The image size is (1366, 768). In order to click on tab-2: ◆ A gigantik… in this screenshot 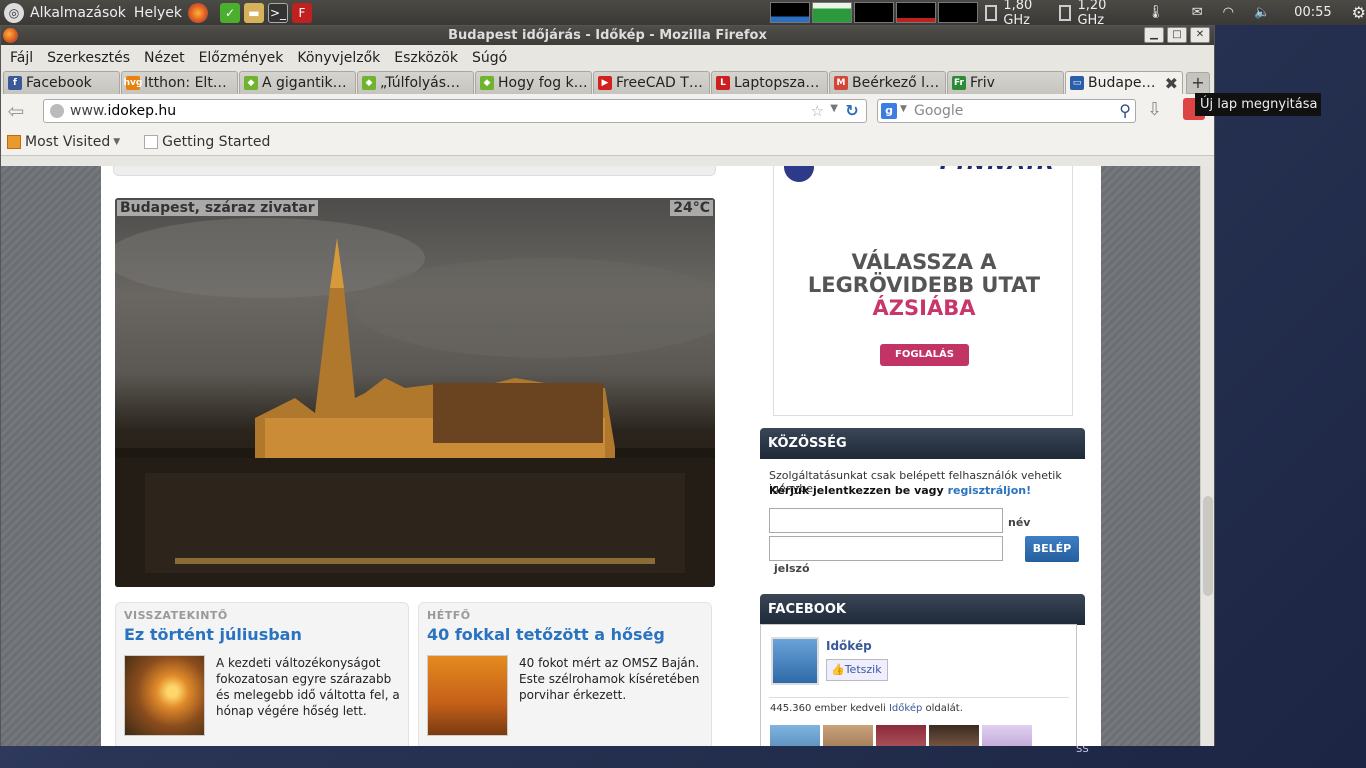, I will do `click(297, 82)`.